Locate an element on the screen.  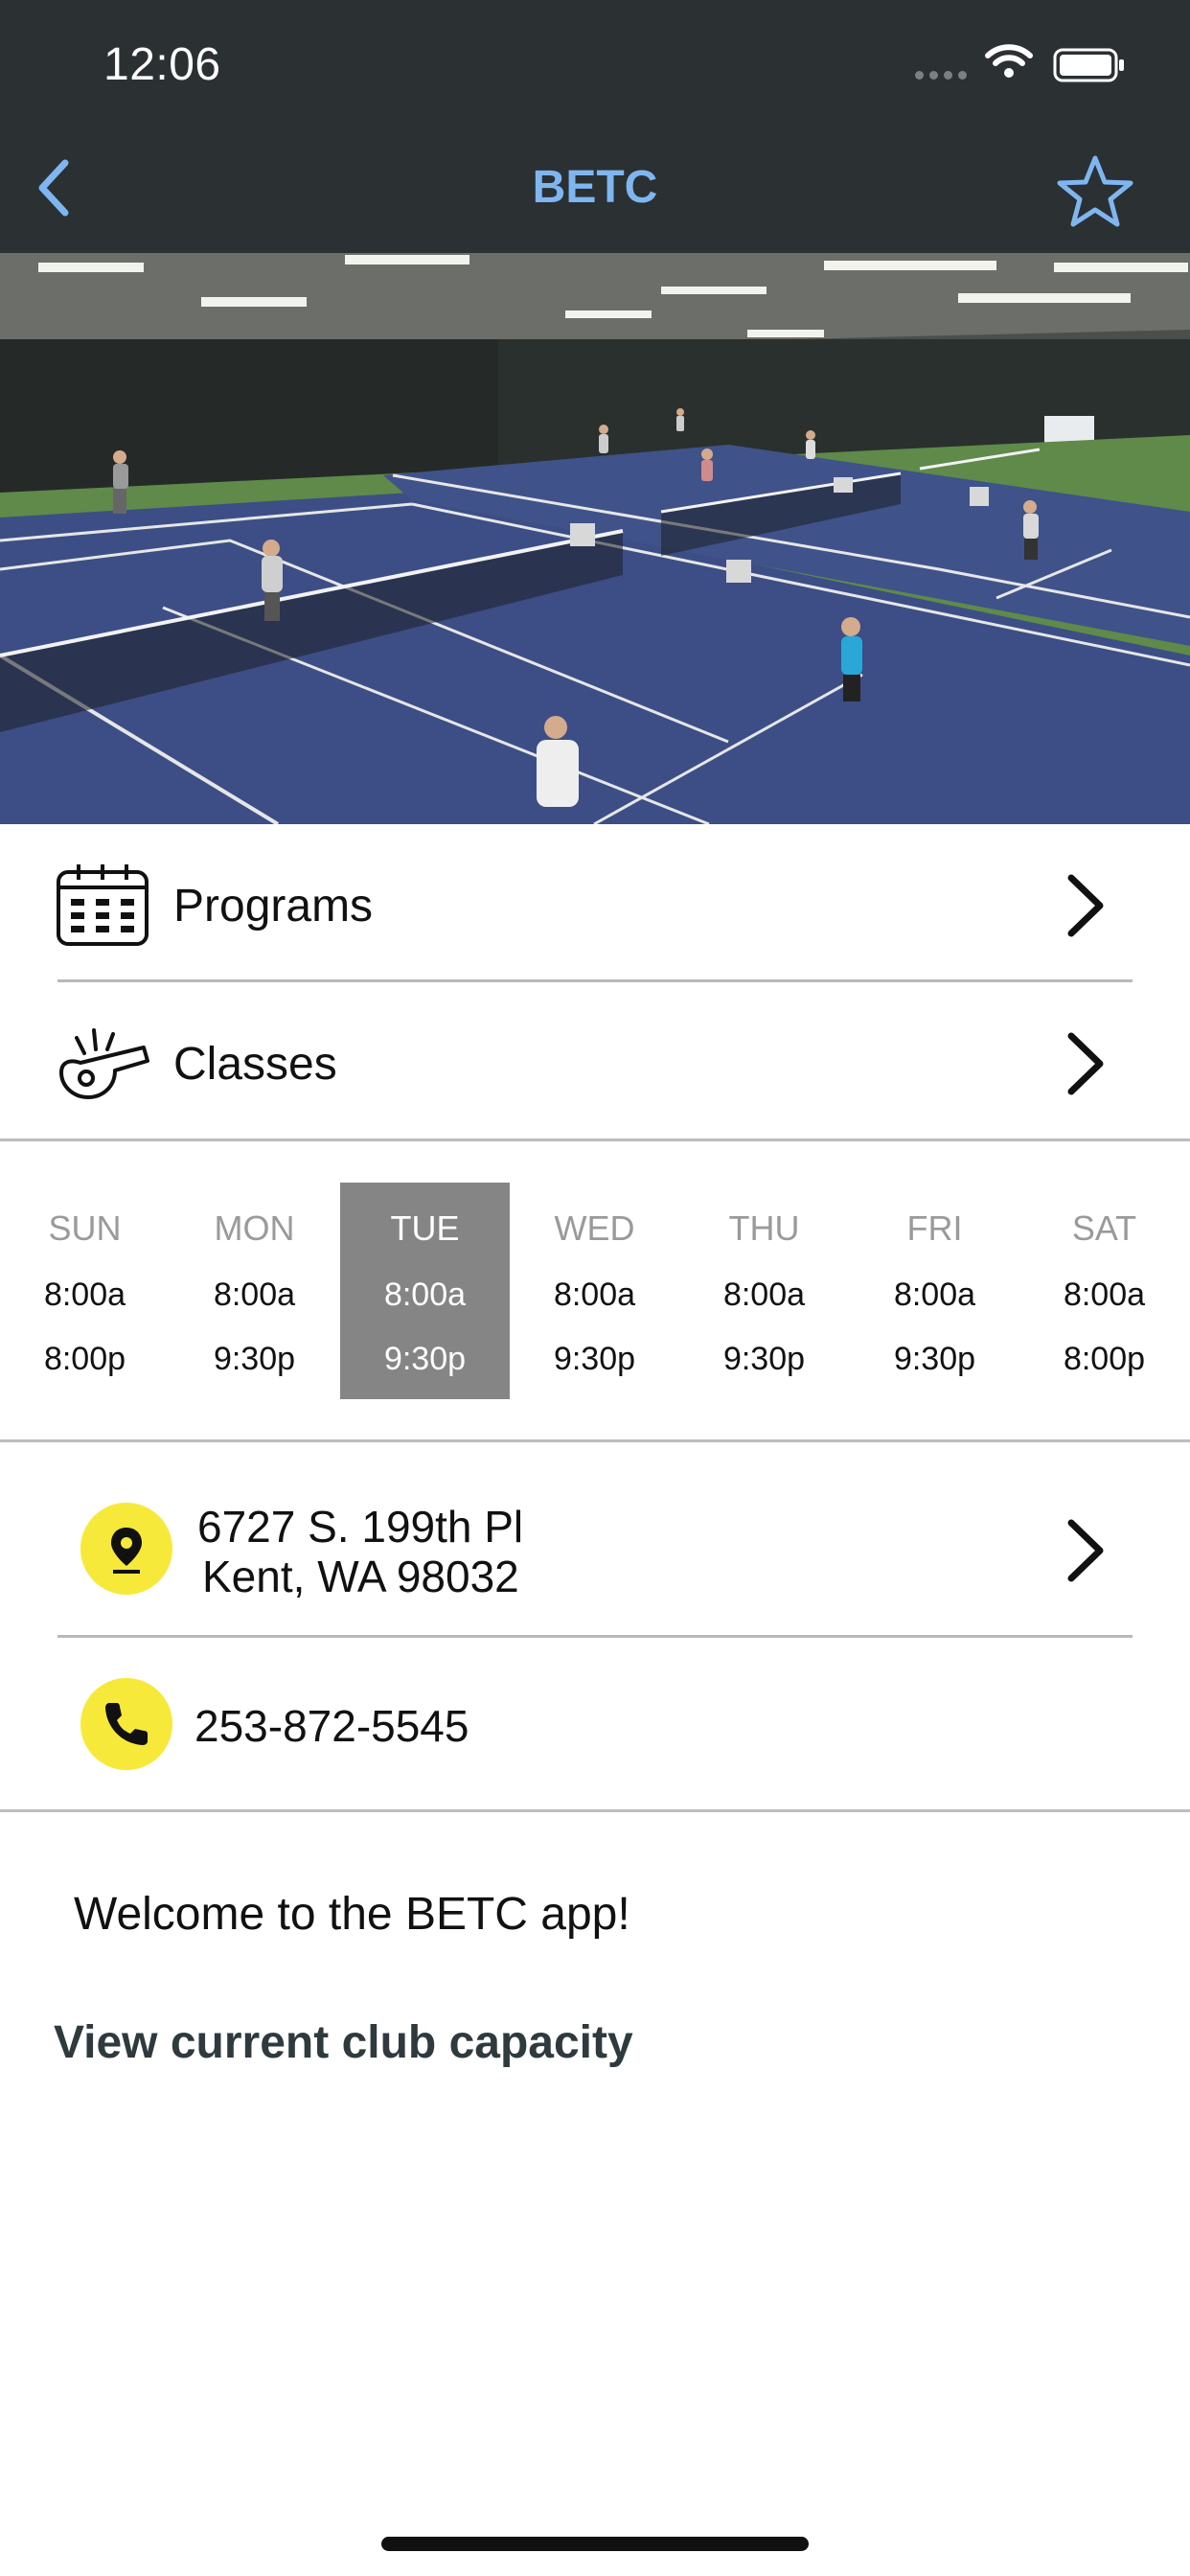
favorite-star-icon is located at coordinates (1095, 190).